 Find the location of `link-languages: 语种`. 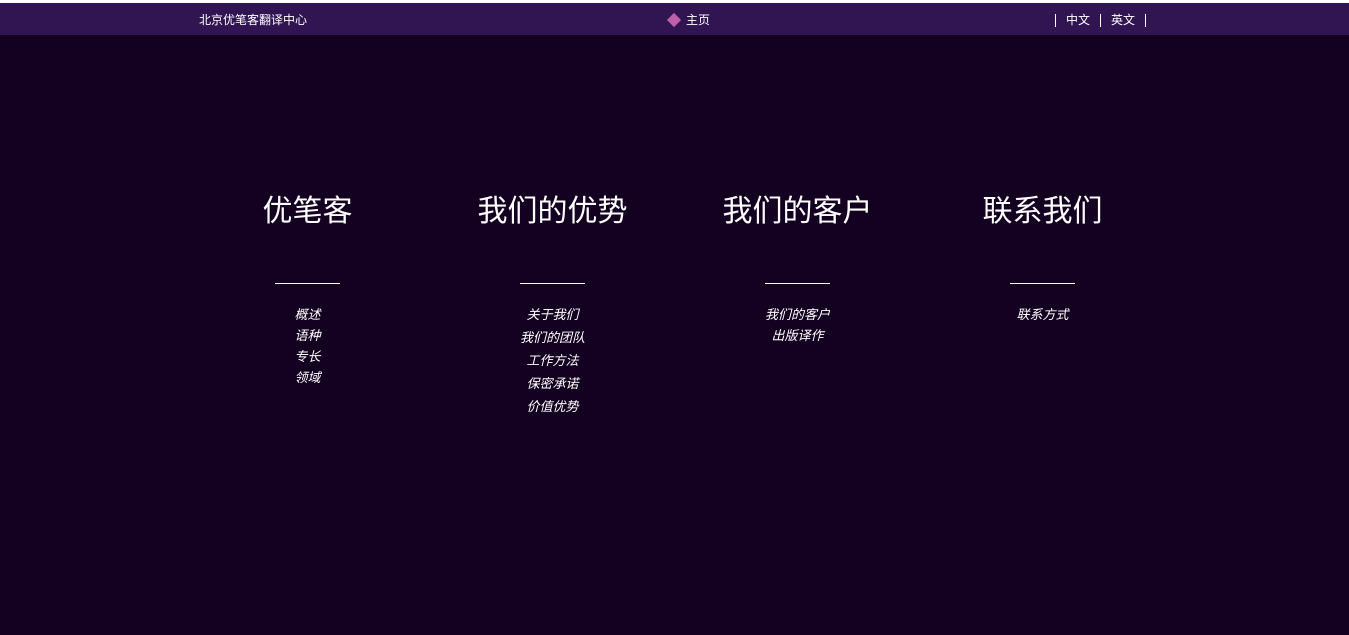

link-languages: 语种 is located at coordinates (307, 336).